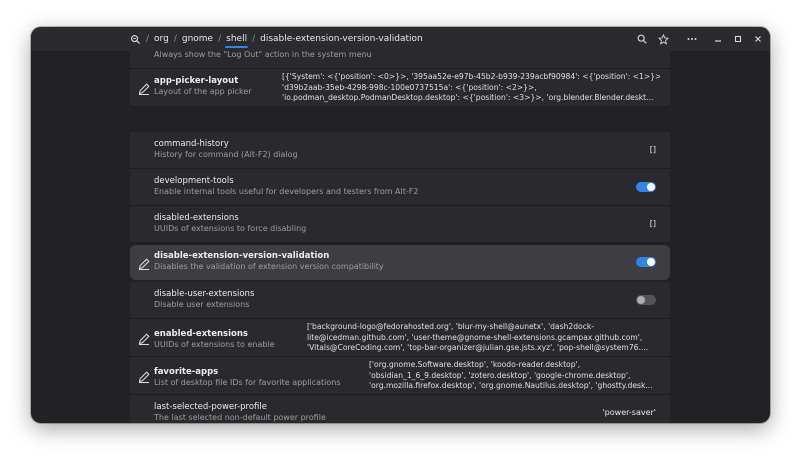 The width and height of the screenshot is (800, 457). Describe the element at coordinates (718, 39) in the screenshot. I see `minimize-icon` at that location.